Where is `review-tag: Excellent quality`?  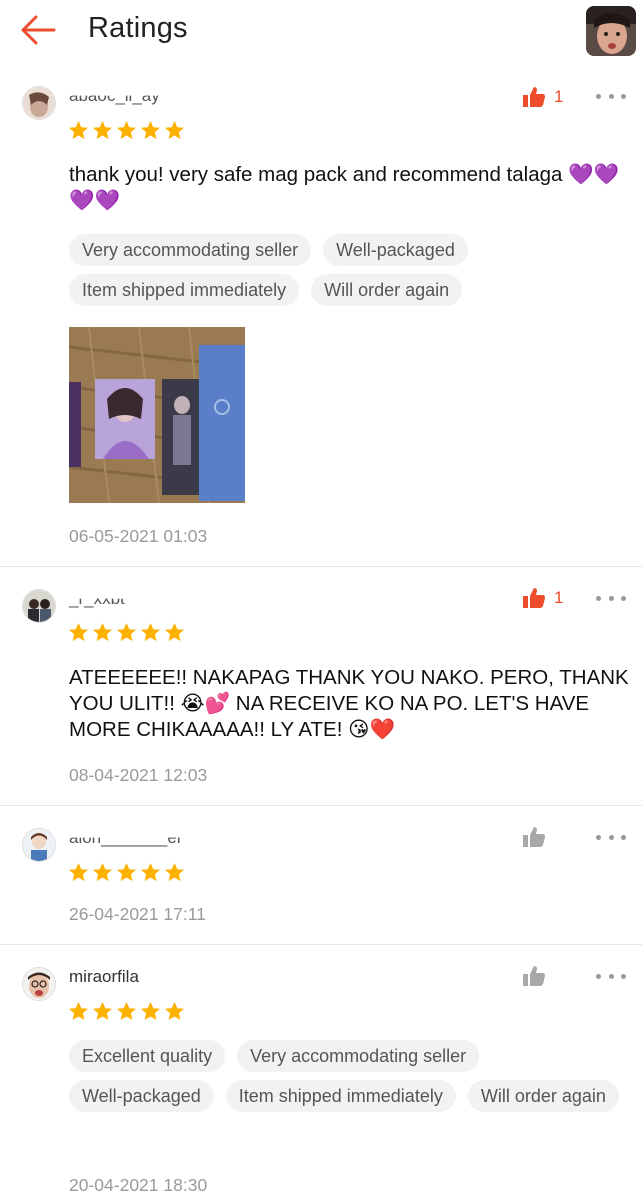 review-tag: Excellent quality is located at coordinates (147, 1056).